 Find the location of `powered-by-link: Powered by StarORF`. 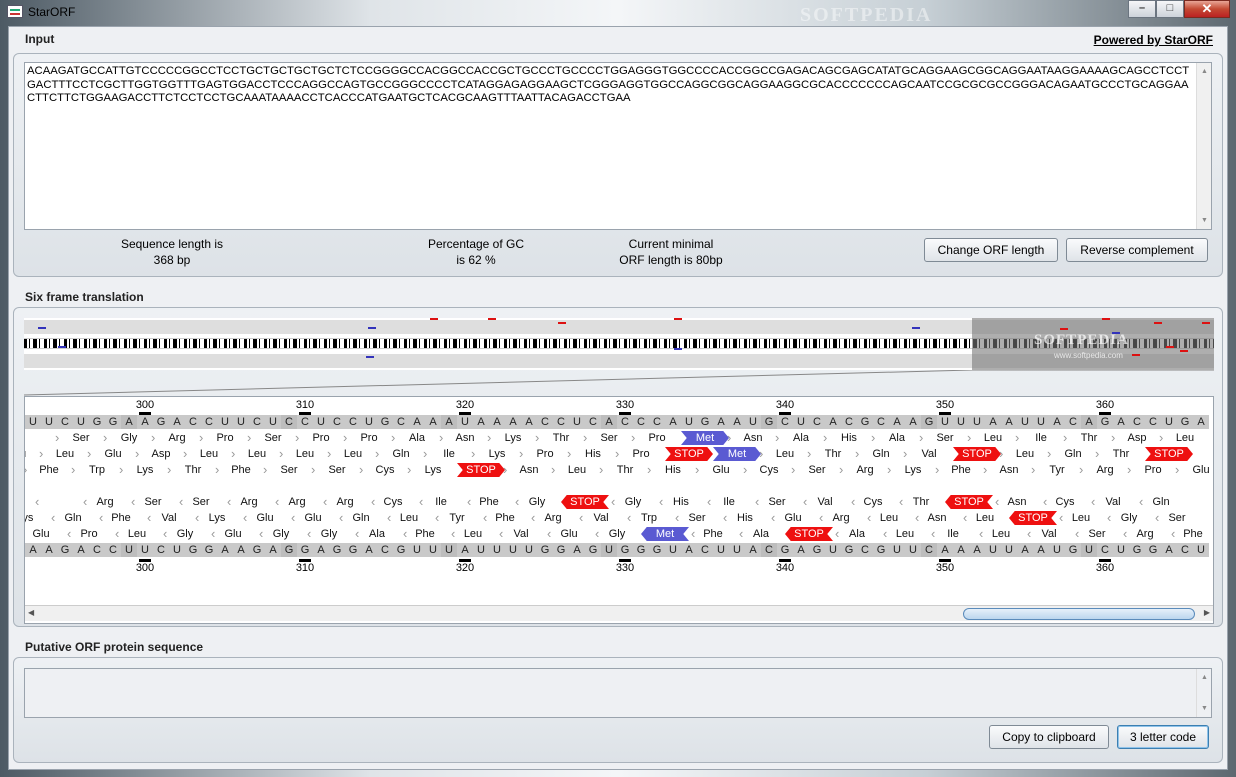

powered-by-link: Powered by StarORF is located at coordinates (1153, 40).